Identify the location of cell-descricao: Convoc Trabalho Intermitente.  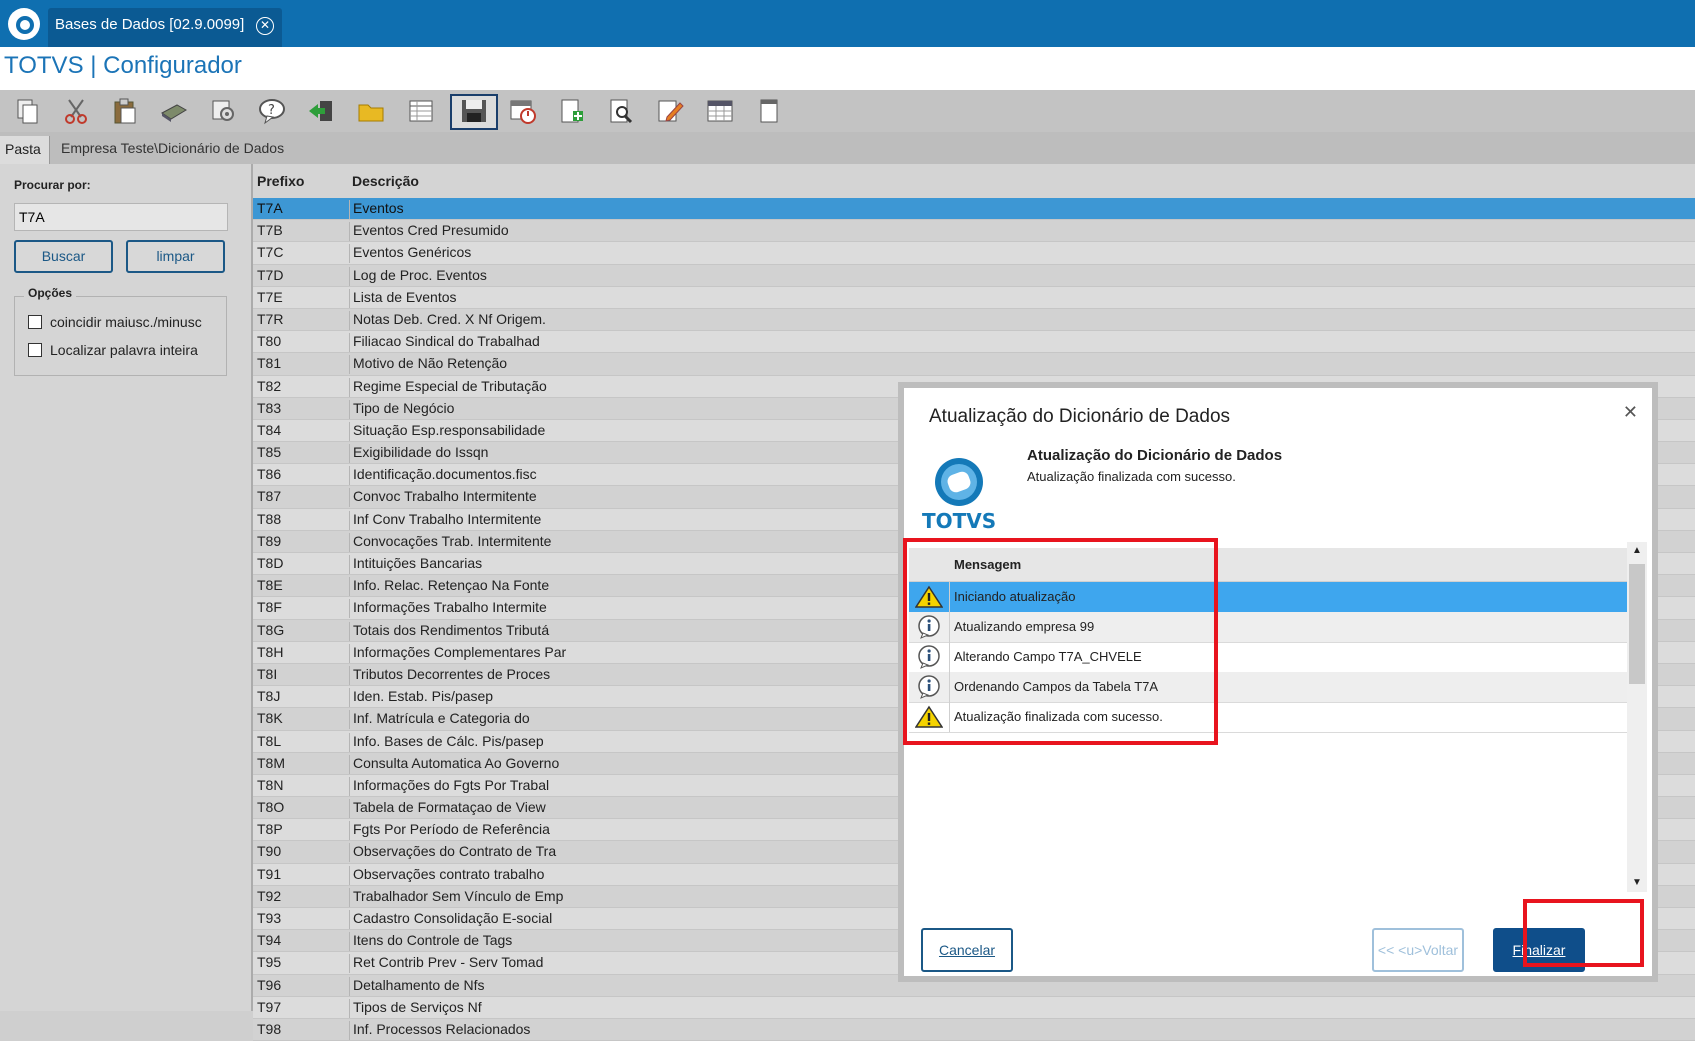
(443, 498).